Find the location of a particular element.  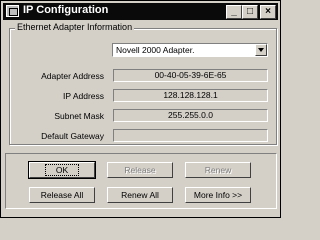

release-all-button: Release All is located at coordinates (62, 195).